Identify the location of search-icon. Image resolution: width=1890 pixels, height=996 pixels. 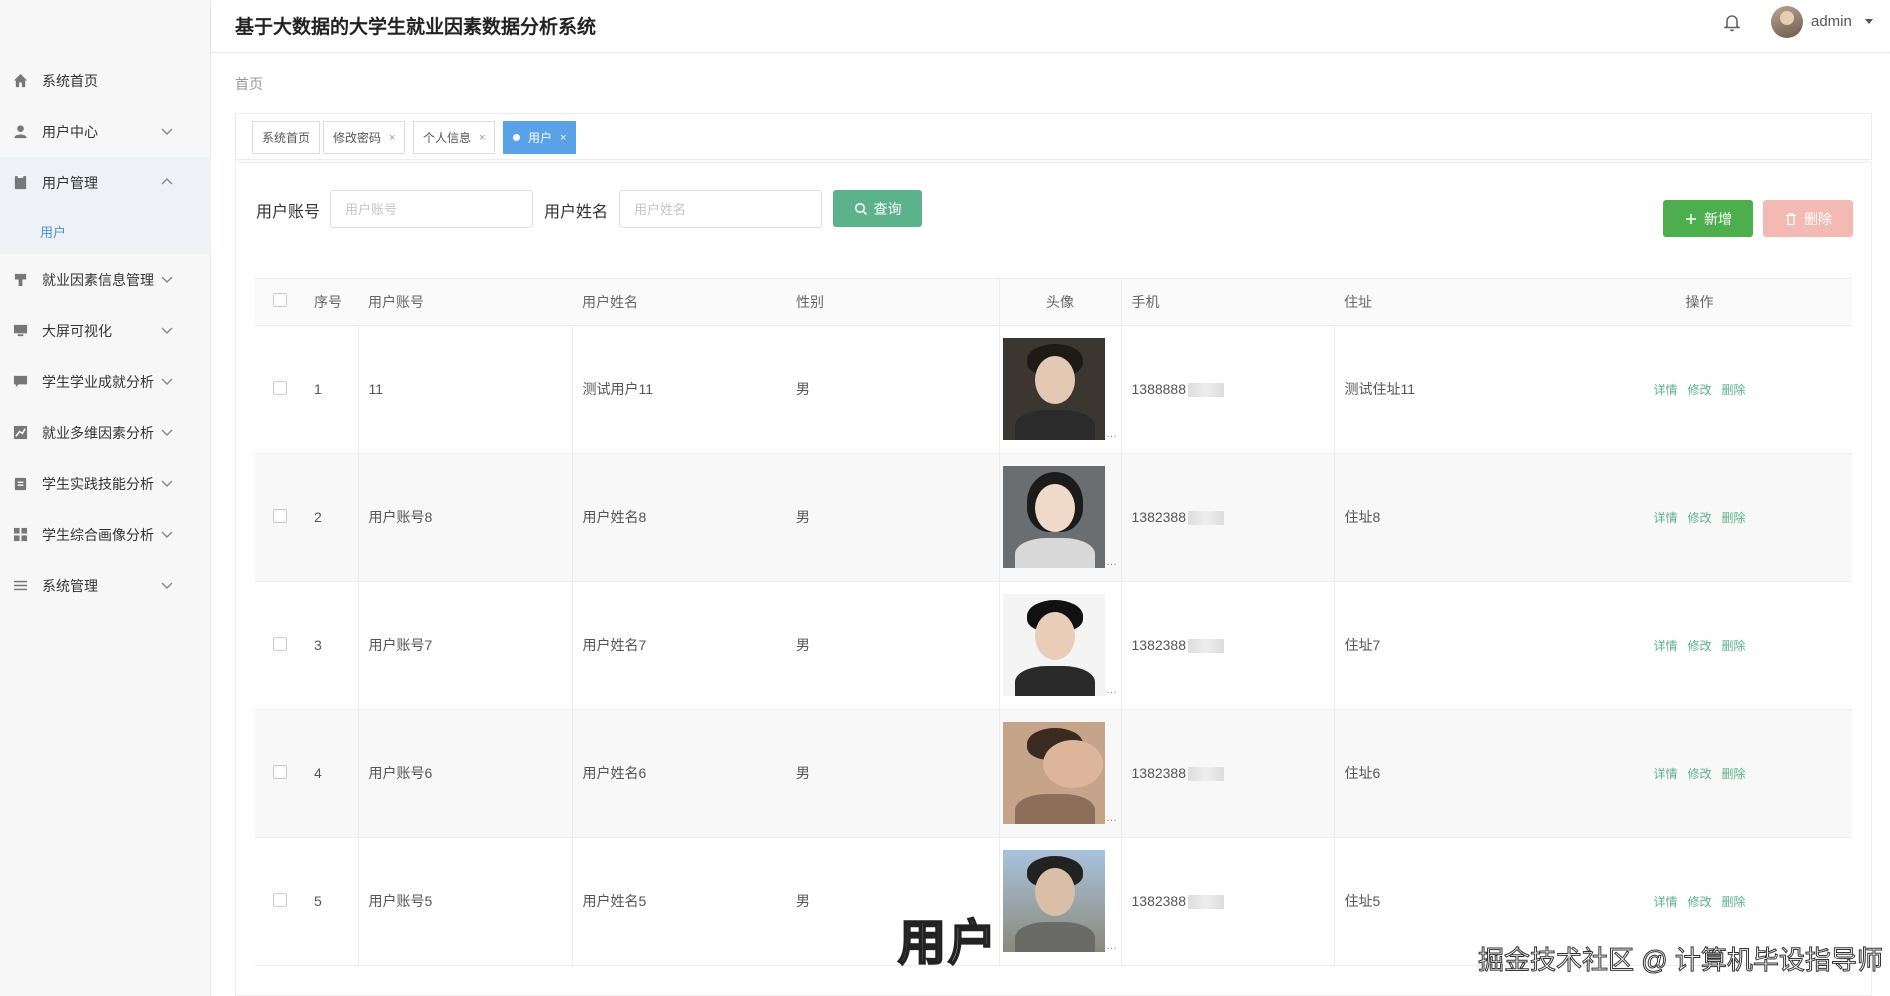
(860, 208).